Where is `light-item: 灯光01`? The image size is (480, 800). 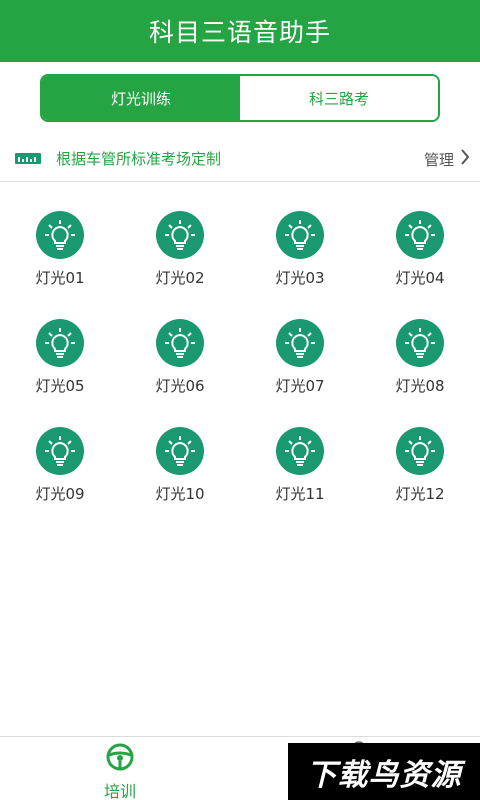 light-item: 灯光01 is located at coordinates (60, 259).